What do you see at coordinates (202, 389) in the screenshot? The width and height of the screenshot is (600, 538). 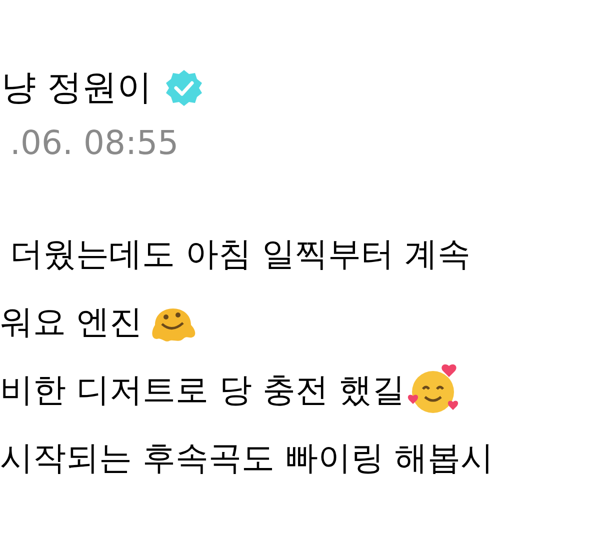 I see `post-text: 비한 디저트로 당 충전 했길` at bounding box center [202, 389].